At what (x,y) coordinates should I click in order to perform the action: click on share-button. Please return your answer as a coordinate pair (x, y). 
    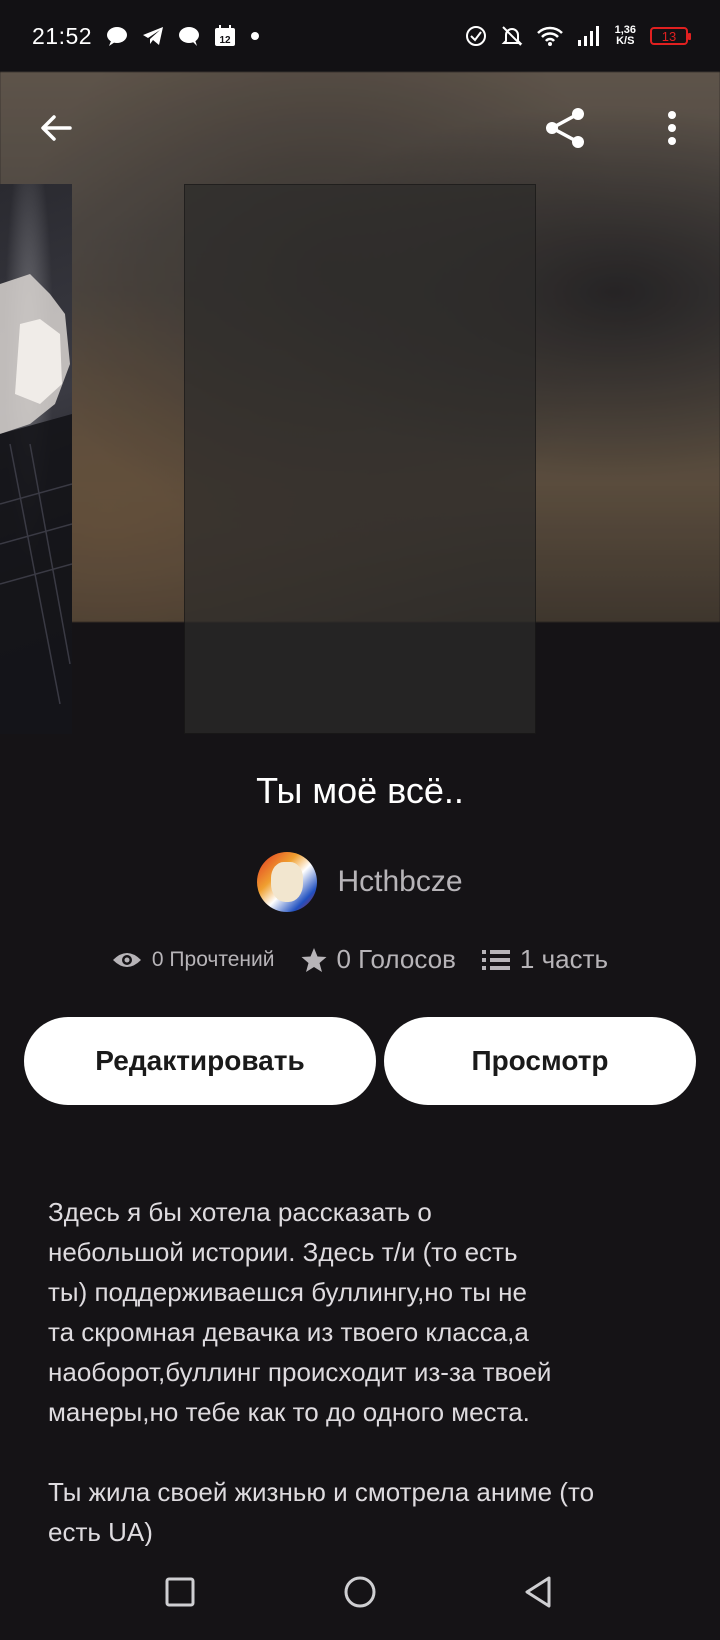
    Looking at the image, I should click on (566, 128).